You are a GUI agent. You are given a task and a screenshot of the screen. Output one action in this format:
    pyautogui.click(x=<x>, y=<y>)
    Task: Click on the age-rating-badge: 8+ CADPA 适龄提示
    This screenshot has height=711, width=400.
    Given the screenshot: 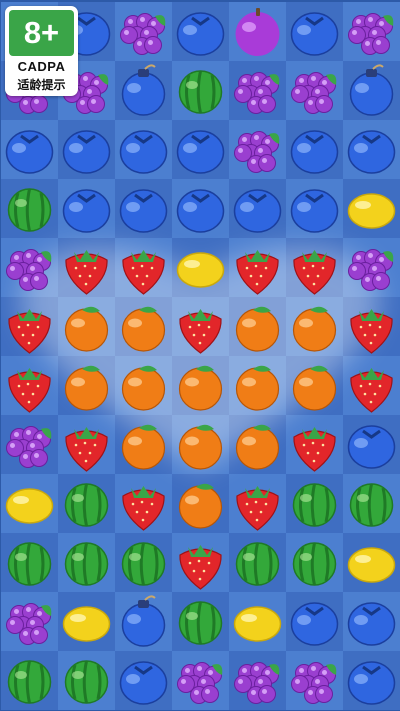 What is the action you would take?
    pyautogui.click(x=41, y=51)
    